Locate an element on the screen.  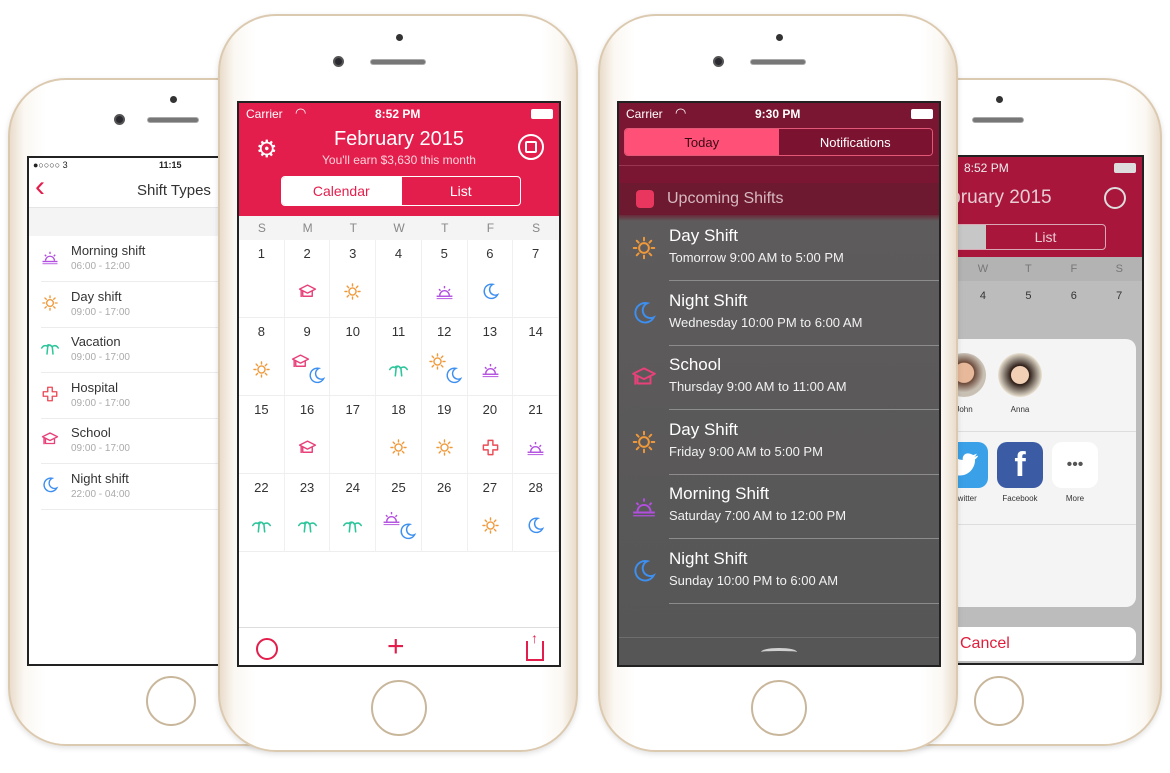
shift-type-name: Morning shift is located at coordinates (108, 250).